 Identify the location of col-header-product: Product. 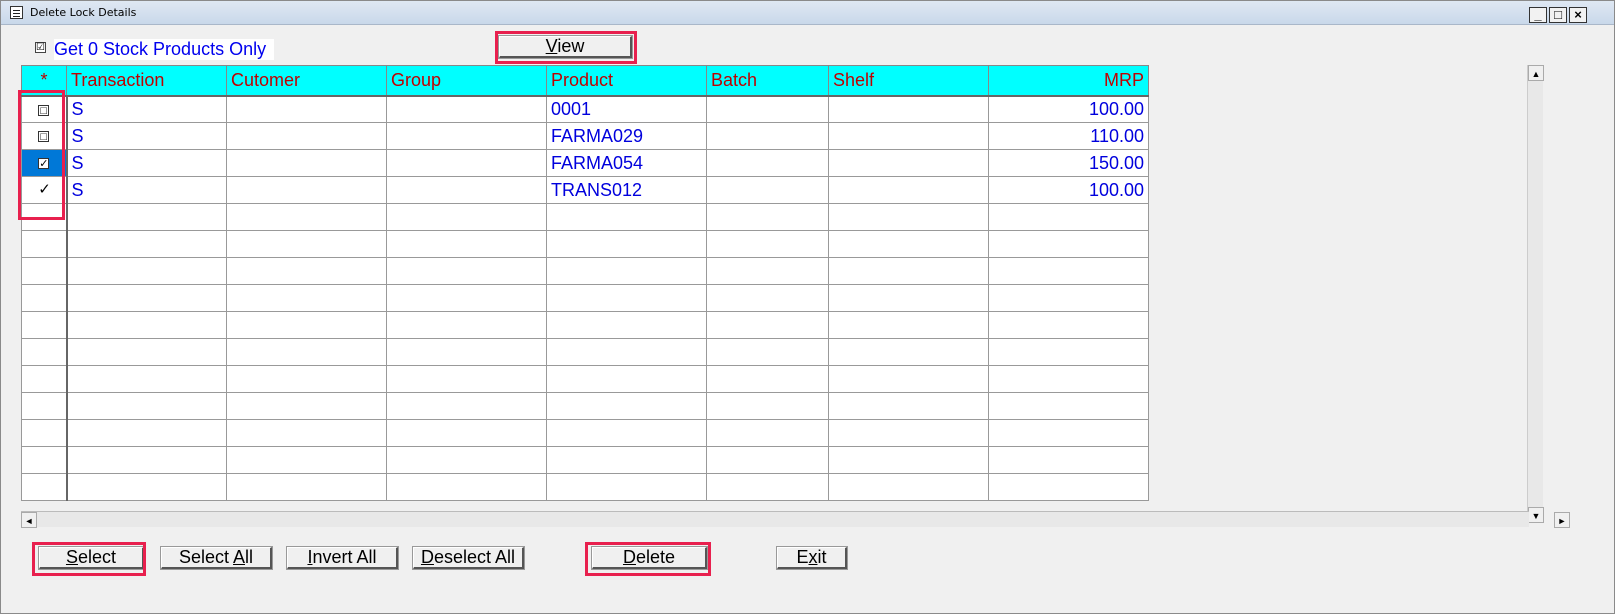
(626, 81).